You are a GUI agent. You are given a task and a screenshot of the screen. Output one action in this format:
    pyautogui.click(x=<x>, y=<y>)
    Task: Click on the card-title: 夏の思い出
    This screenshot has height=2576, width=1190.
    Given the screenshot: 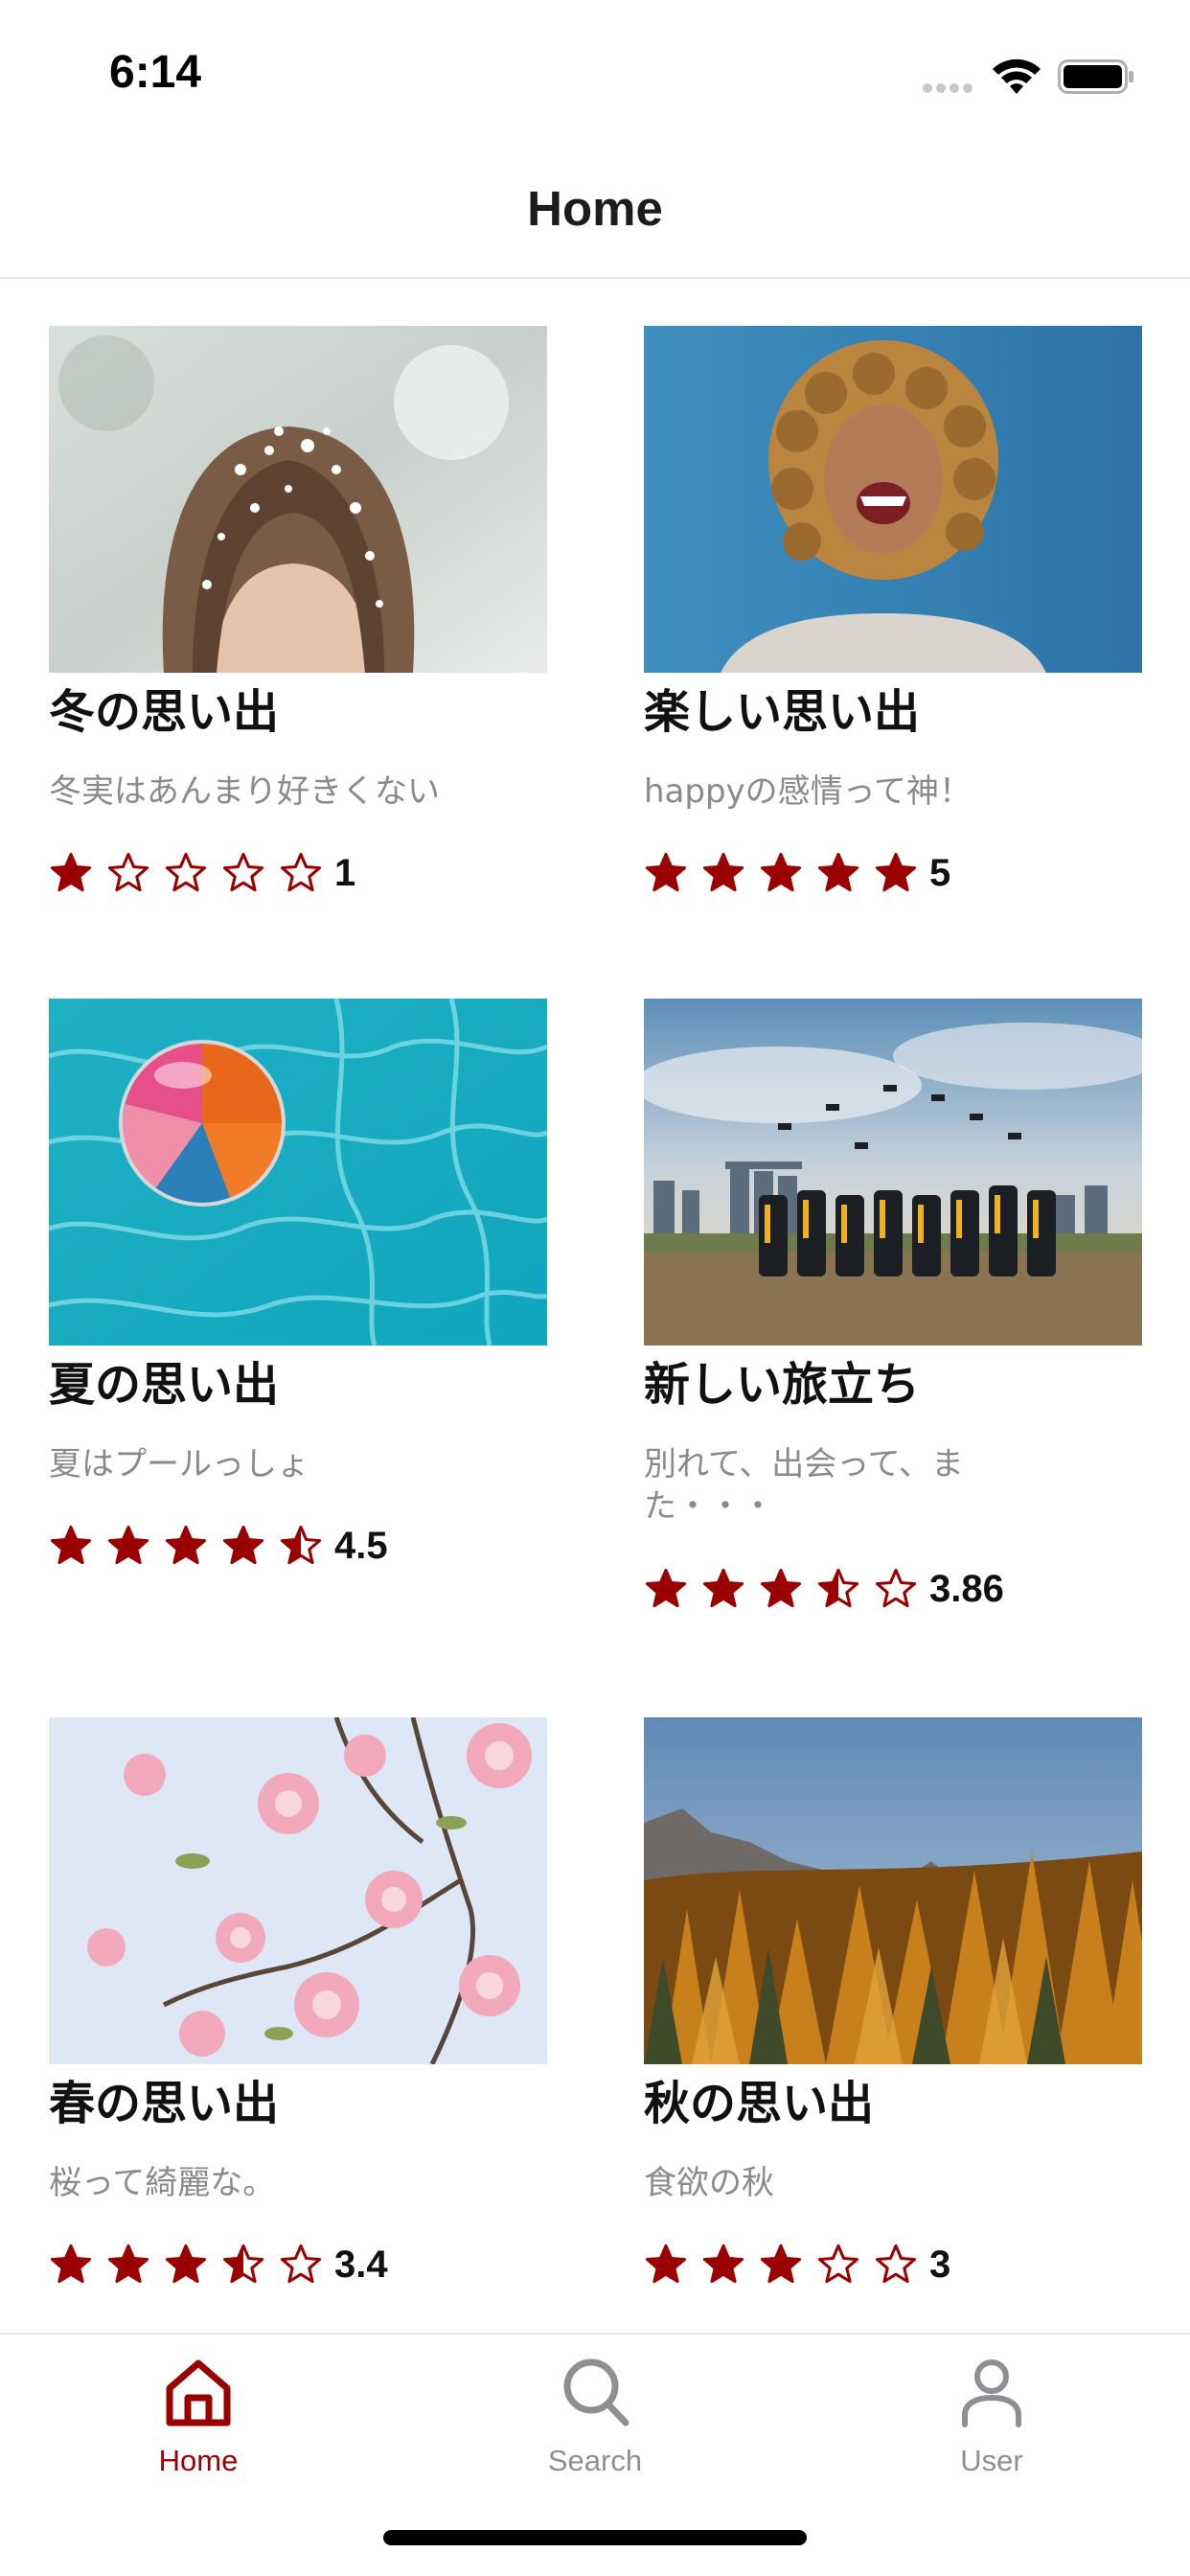 What is the action you would take?
    pyautogui.click(x=164, y=1385)
    